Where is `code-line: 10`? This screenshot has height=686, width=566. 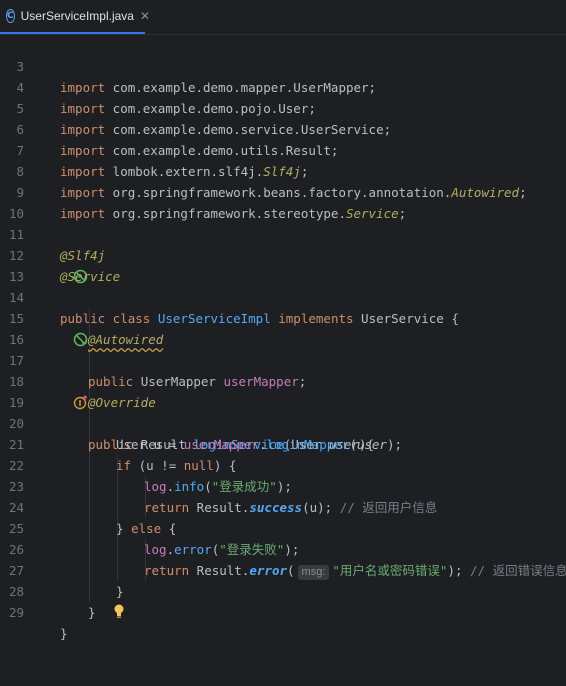
code-line: 10 is located at coordinates (283, 201).